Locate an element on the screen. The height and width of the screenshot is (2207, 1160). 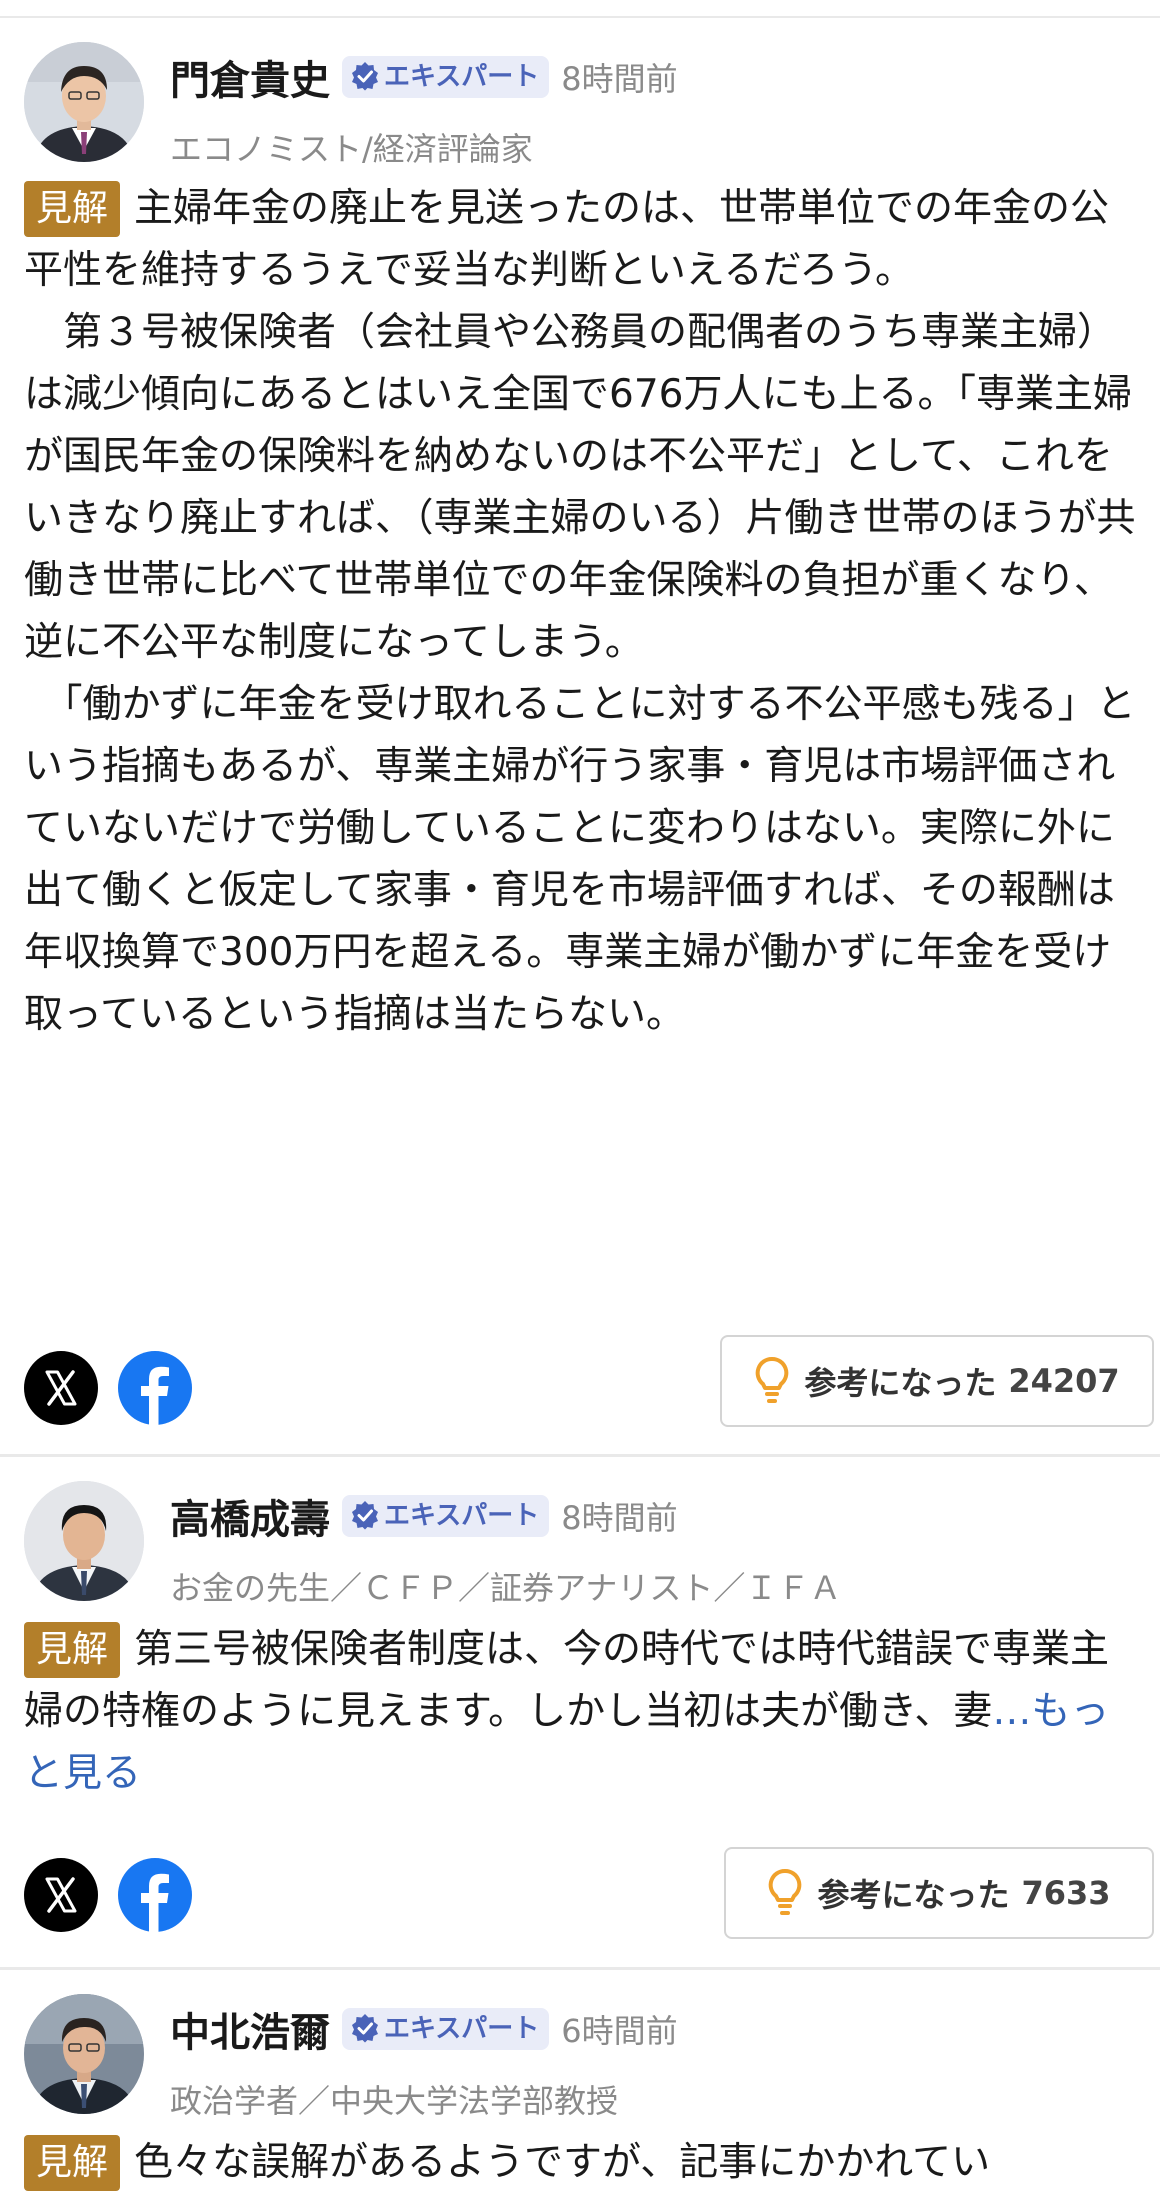
comment-header: 高橋成壽 エキスパート 8時間前 お金の先生／ＣＦＰ／証券アナリスト／ＩＦＡ is located at coordinates (580, 1544).